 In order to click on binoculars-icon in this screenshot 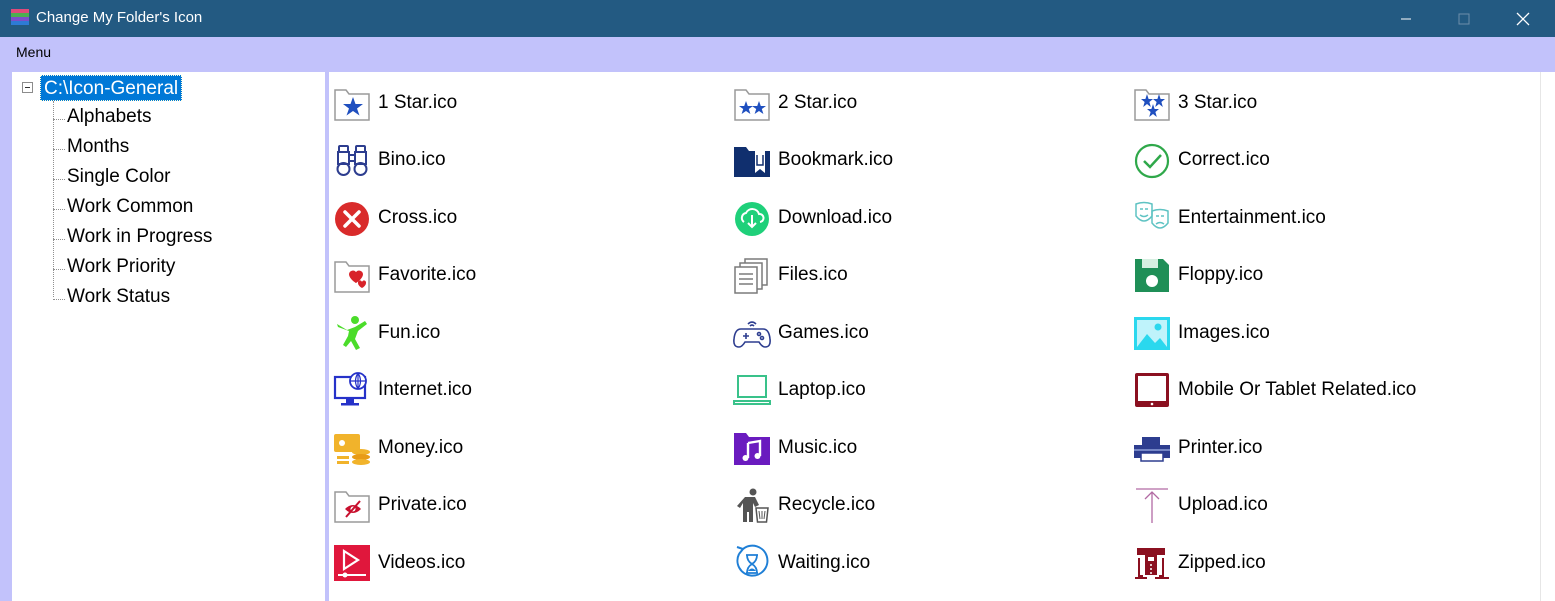, I will do `click(352, 160)`.